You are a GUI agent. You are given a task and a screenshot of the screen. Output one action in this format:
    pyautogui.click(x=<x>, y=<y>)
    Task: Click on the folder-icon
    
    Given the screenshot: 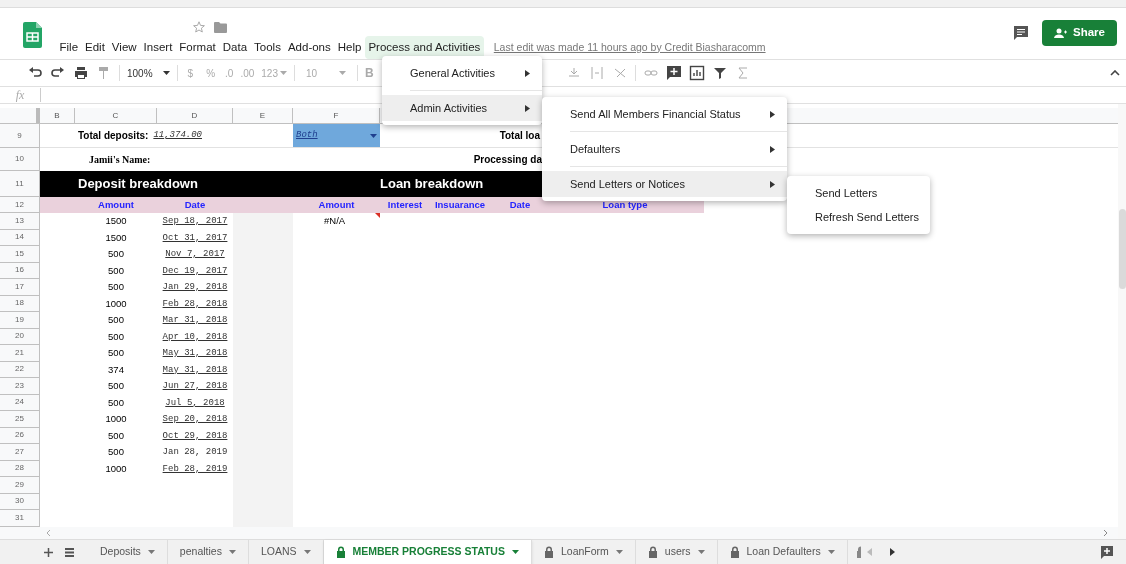 What is the action you would take?
    pyautogui.click(x=220, y=27)
    